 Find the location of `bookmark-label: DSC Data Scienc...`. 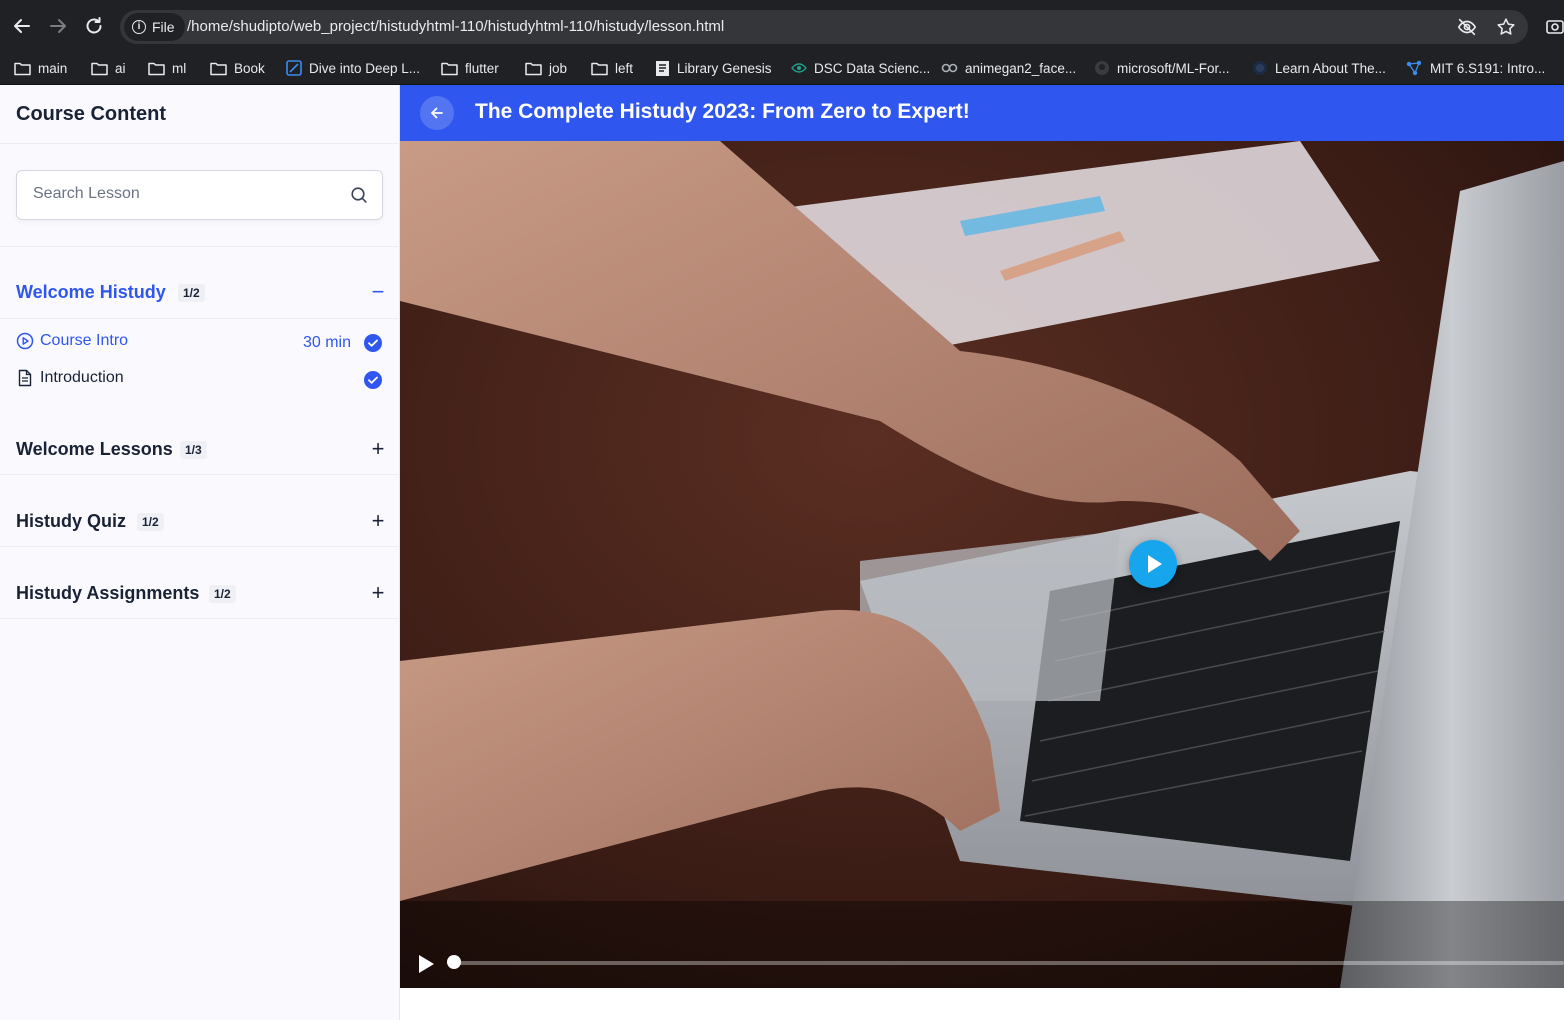

bookmark-label: DSC Data Scienc... is located at coordinates (872, 68).